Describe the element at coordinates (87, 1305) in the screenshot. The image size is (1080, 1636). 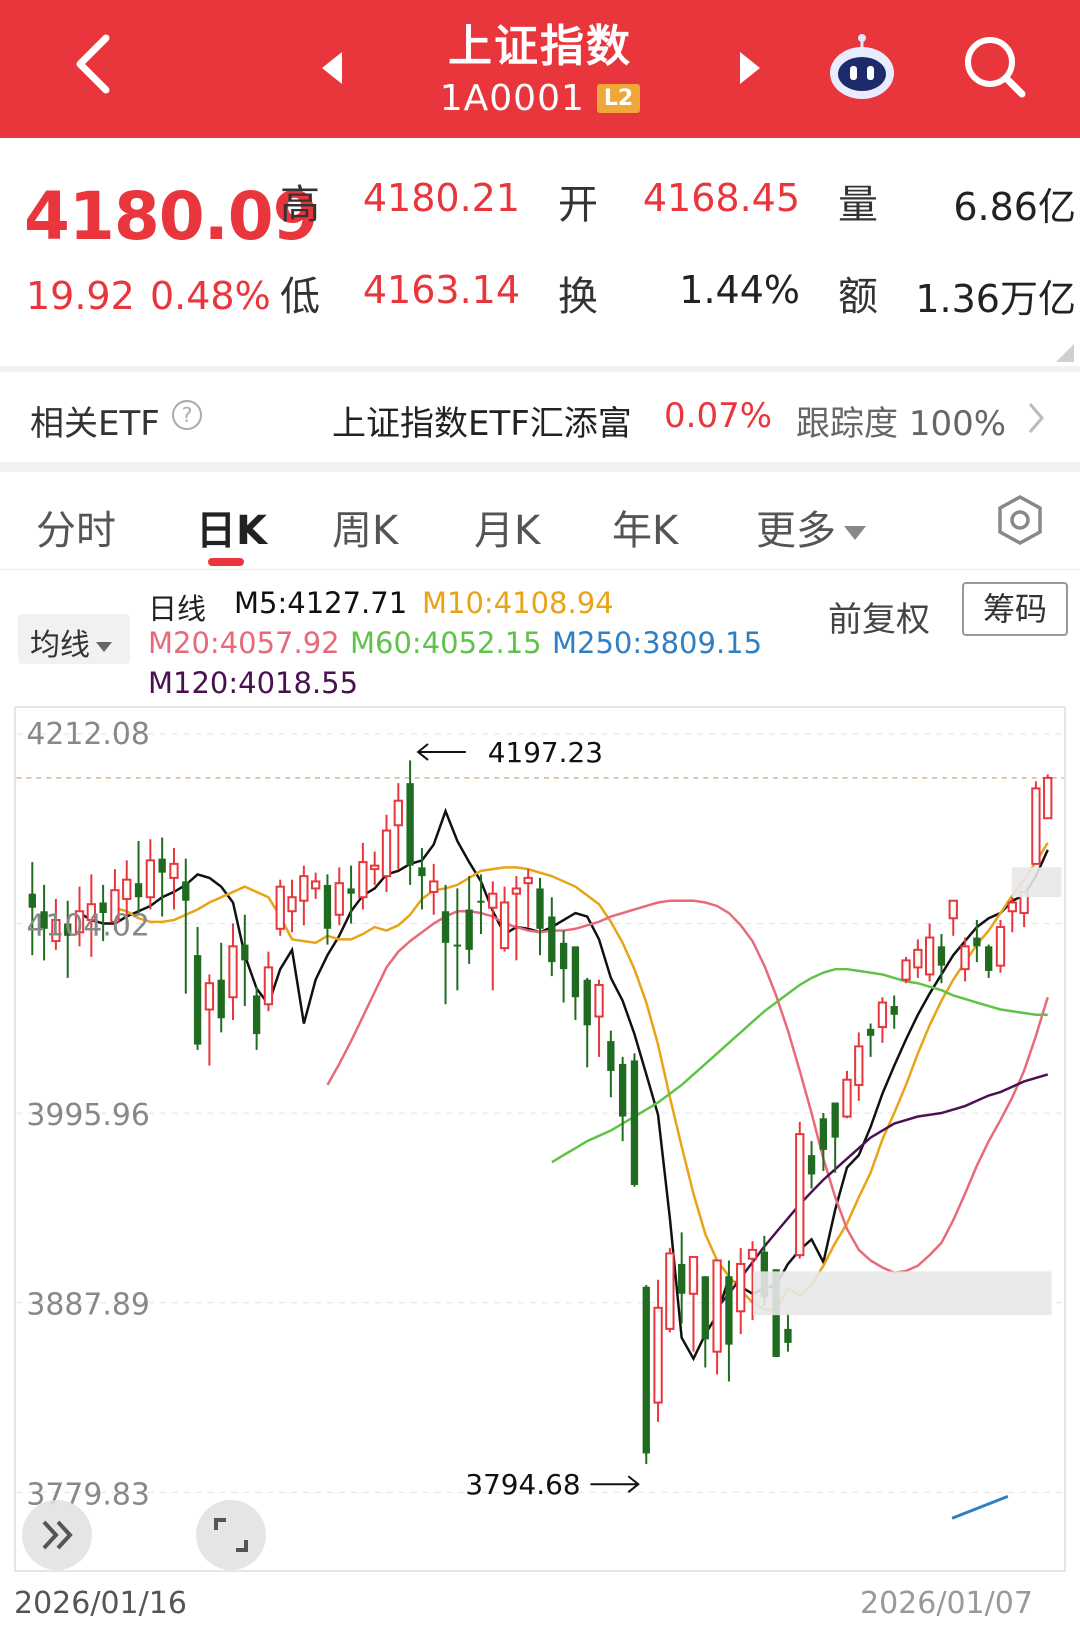
I see `y-tick-label: 3887.89` at that location.